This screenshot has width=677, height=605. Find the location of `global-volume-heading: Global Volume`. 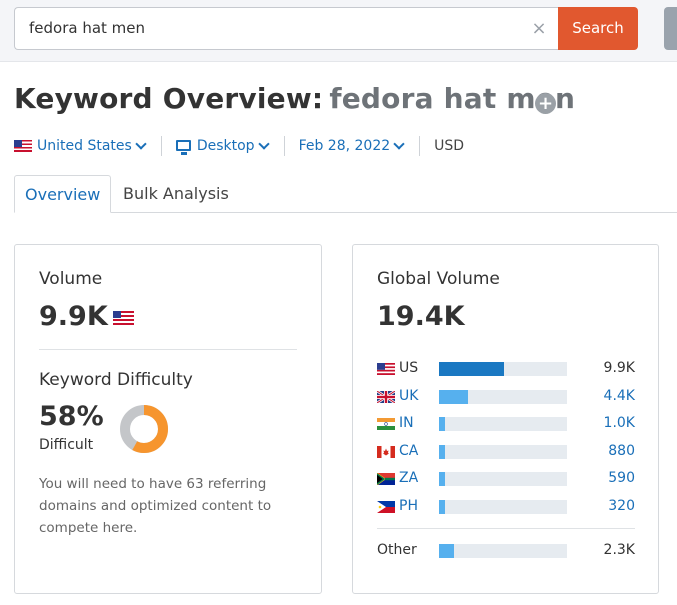

global-volume-heading: Global Volume is located at coordinates (438, 279).